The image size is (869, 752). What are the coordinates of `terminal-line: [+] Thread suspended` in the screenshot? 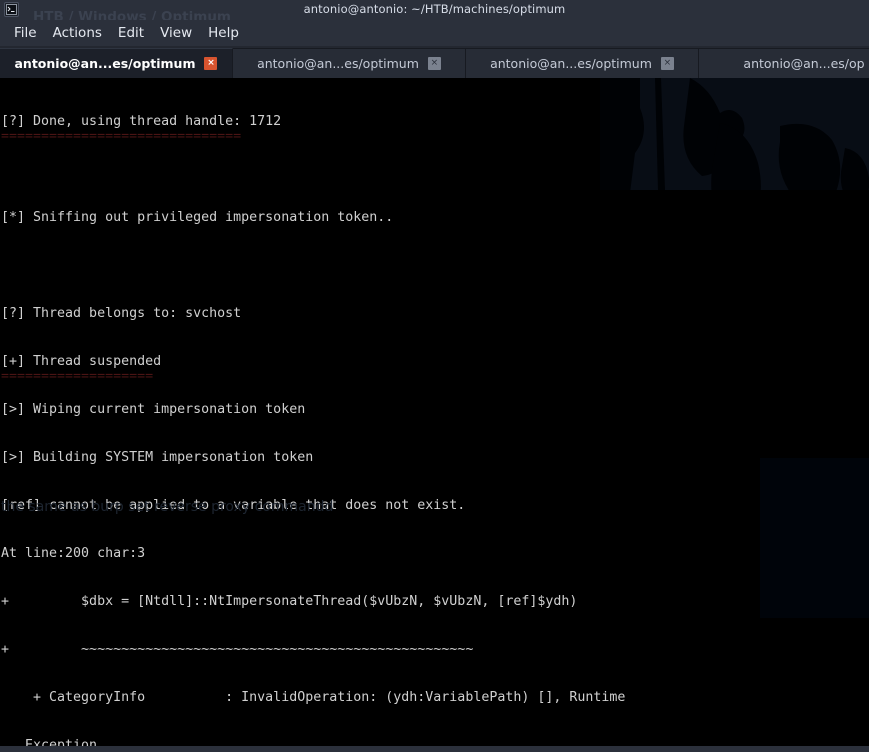 It's located at (81, 361).